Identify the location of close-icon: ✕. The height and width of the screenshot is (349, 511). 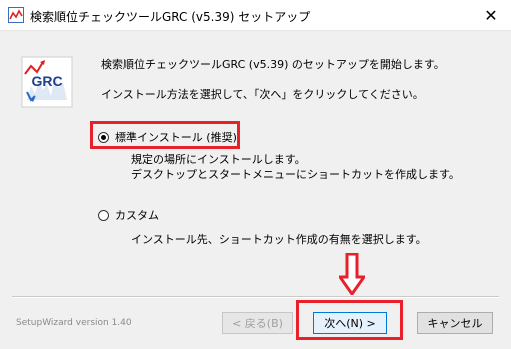
(491, 15).